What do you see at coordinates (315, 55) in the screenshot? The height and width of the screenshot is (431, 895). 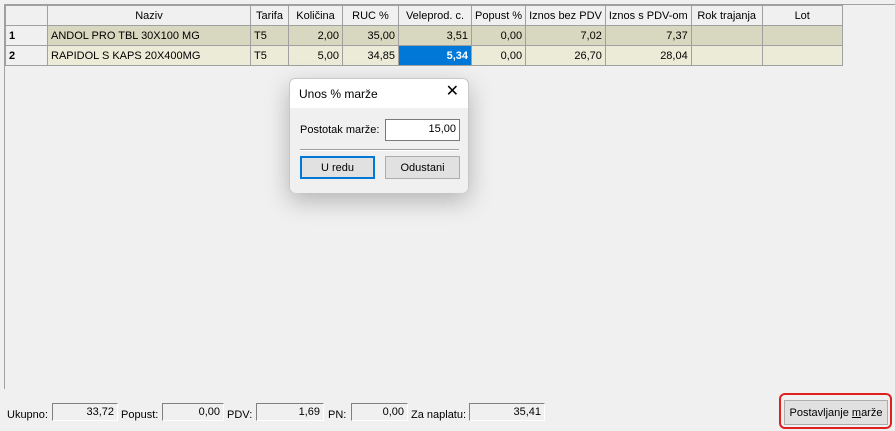 I see `cell-kolicina: 5,00` at bounding box center [315, 55].